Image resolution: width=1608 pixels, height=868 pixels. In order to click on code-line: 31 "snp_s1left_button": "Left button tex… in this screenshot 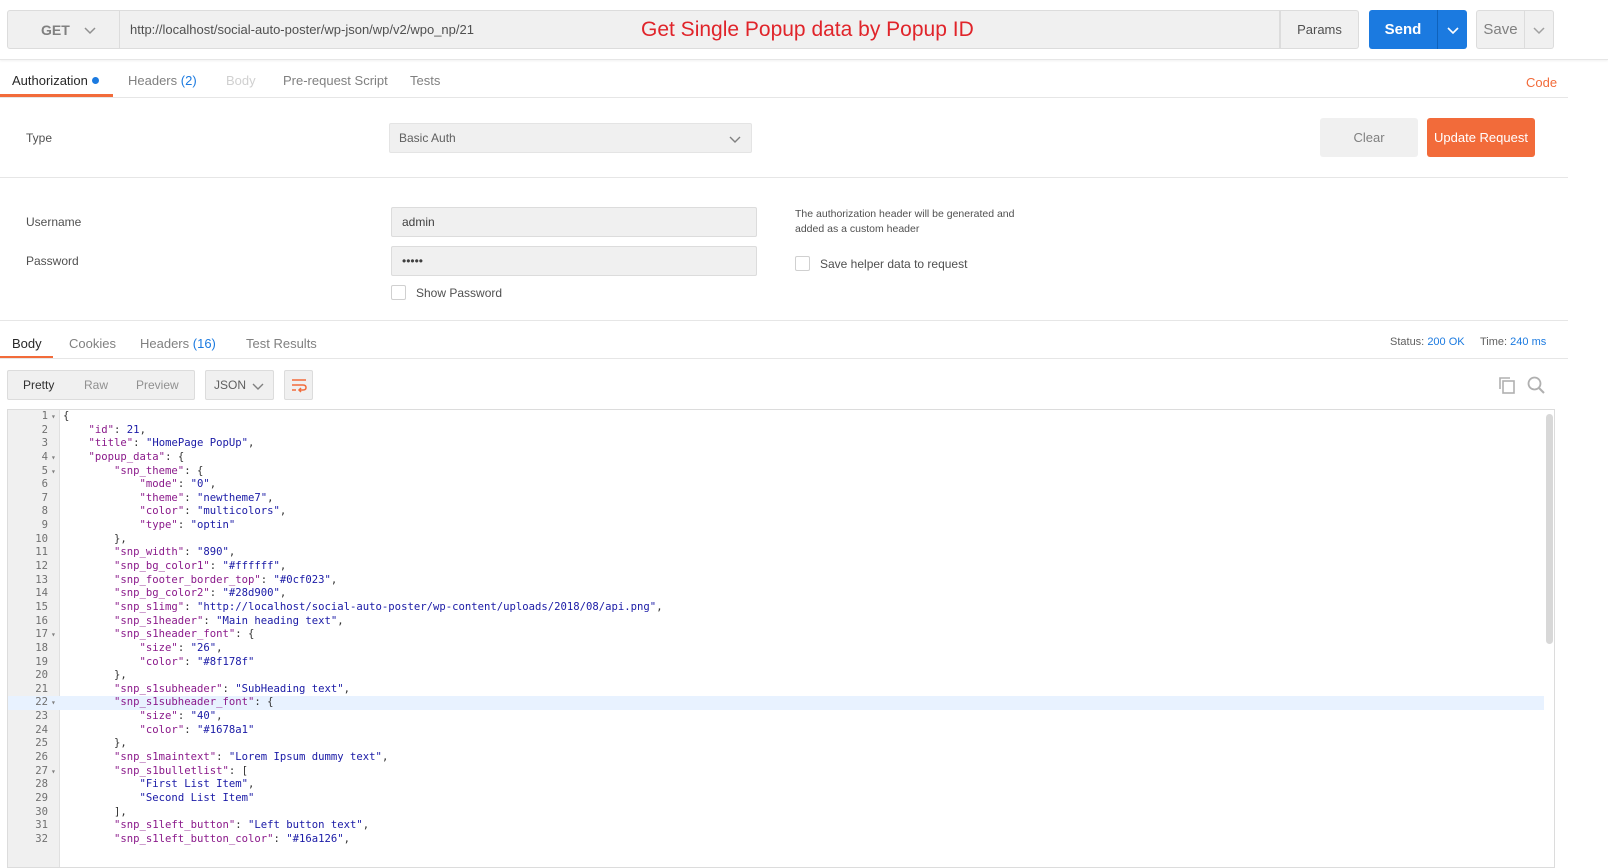, I will do `click(776, 826)`.